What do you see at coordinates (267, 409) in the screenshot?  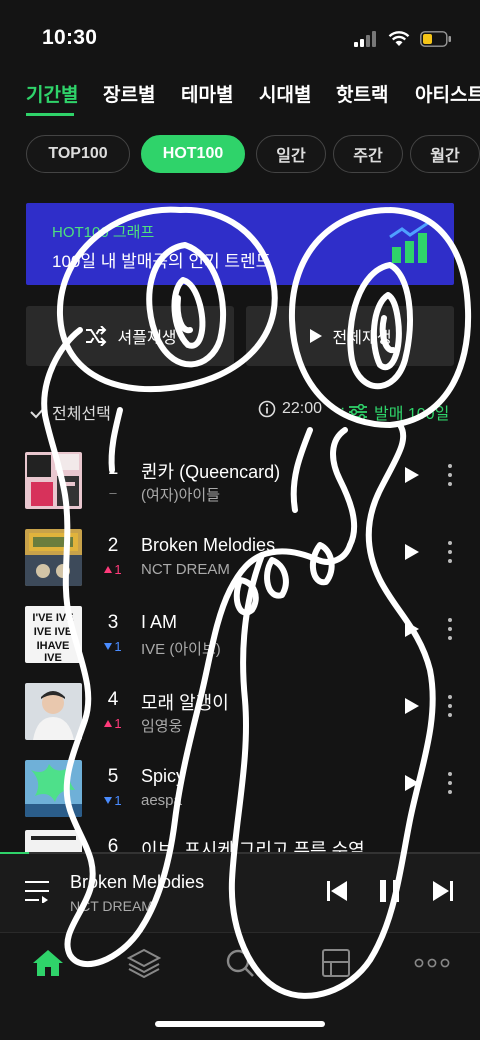 I see `info-icon` at bounding box center [267, 409].